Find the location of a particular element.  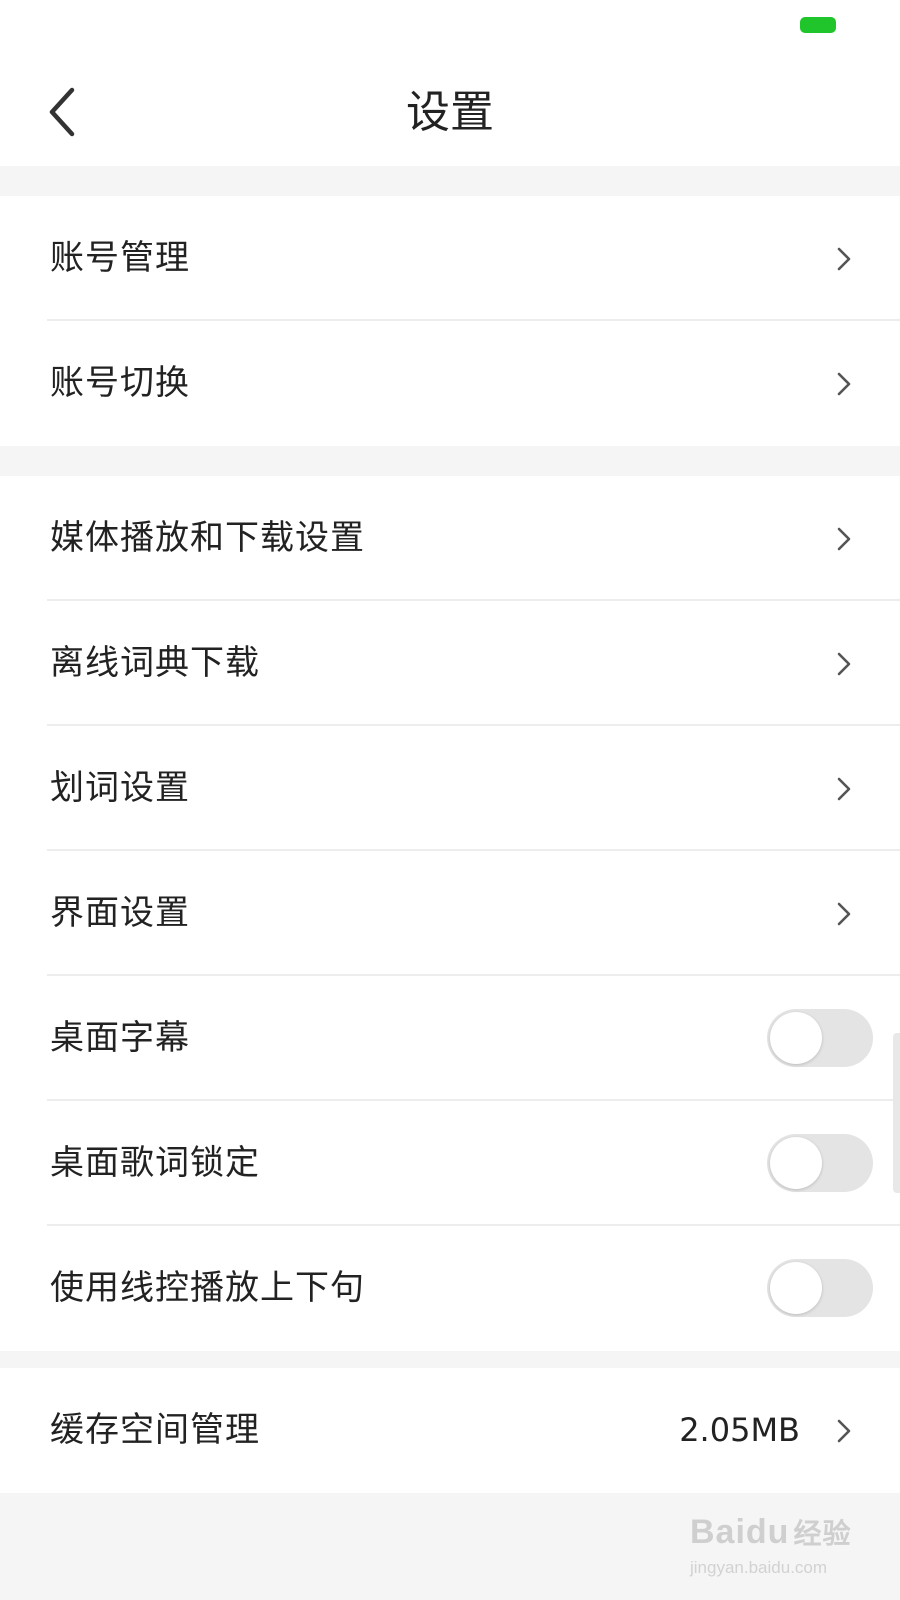

wired-control-sentence-toggle is located at coordinates (820, 1288).